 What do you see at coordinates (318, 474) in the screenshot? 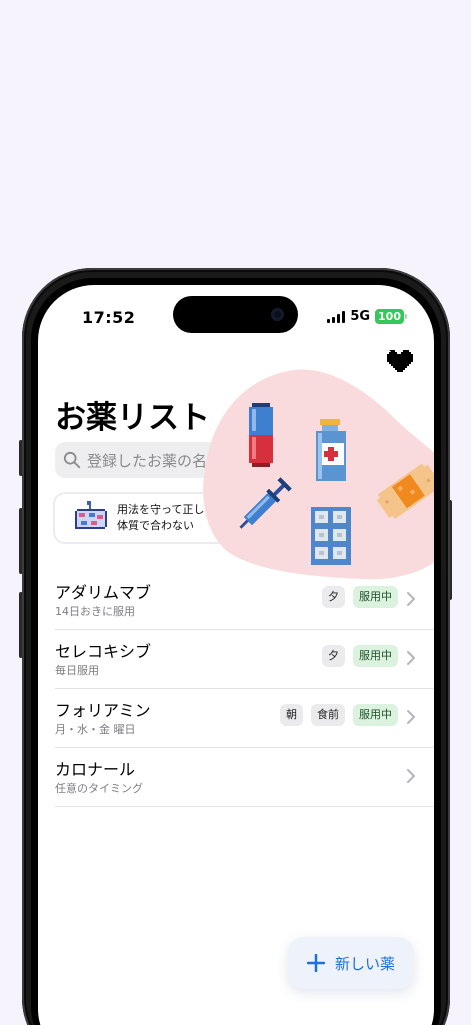
I see `medicine-illustration` at bounding box center [318, 474].